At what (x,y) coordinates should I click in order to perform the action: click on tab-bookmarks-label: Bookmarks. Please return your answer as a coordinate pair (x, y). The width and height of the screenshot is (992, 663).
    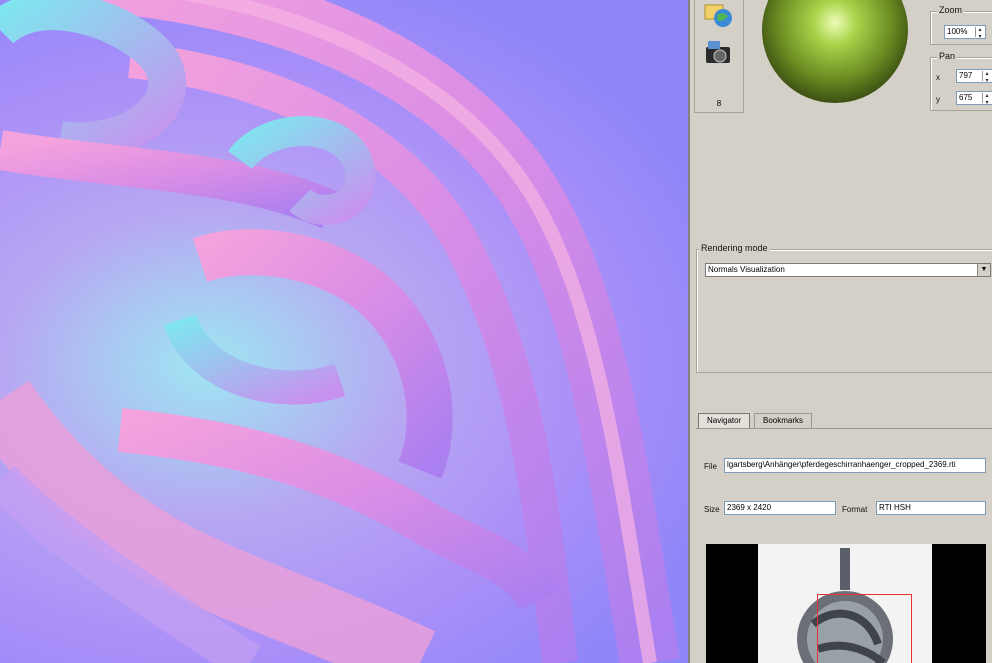
    Looking at the image, I should click on (783, 420).